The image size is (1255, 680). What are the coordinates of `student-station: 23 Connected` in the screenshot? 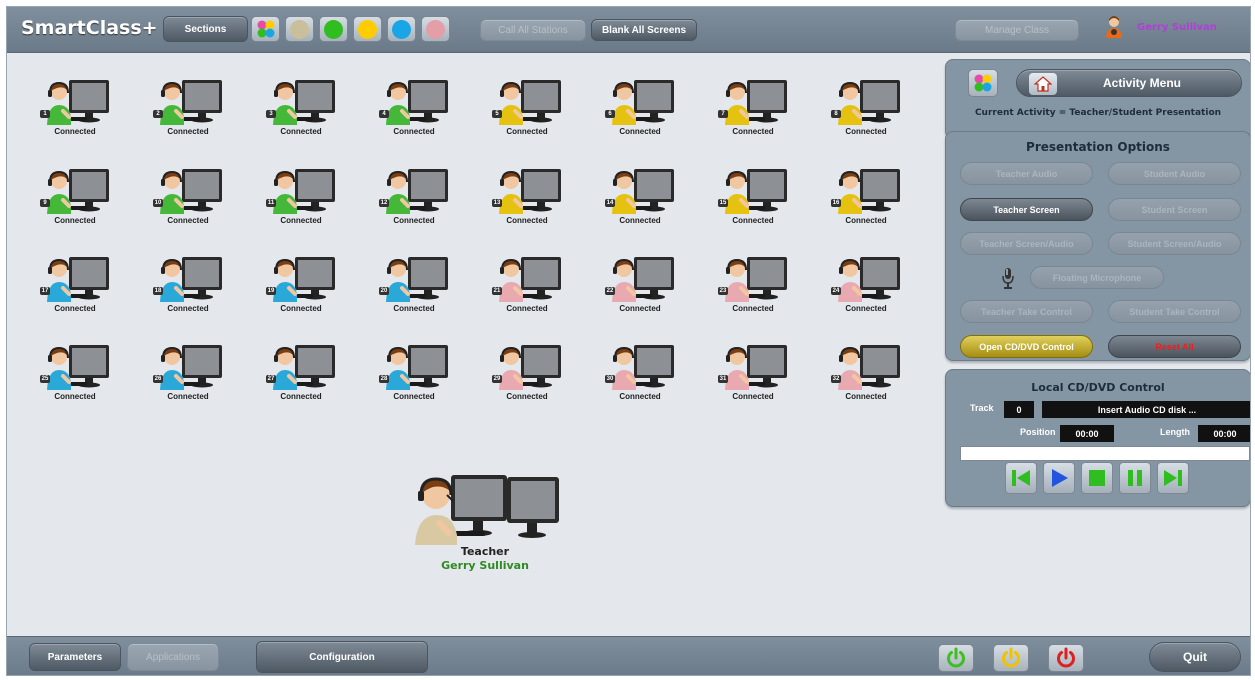 It's located at (753, 286).